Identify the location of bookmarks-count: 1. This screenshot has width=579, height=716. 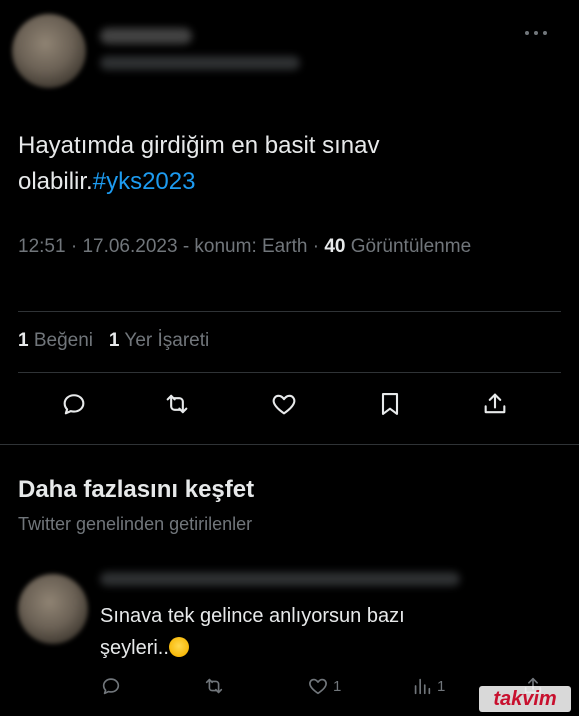
(114, 340).